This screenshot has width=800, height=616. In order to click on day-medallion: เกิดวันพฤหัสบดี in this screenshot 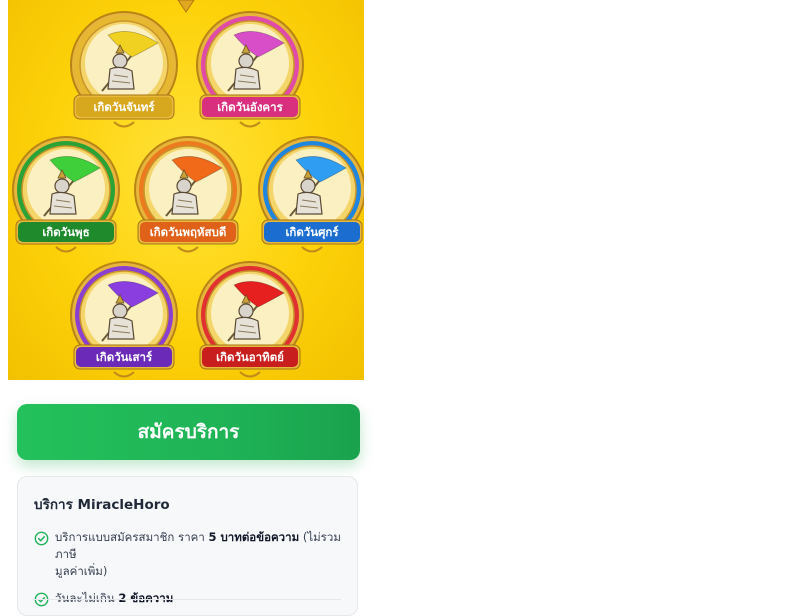, I will do `click(188, 194)`.